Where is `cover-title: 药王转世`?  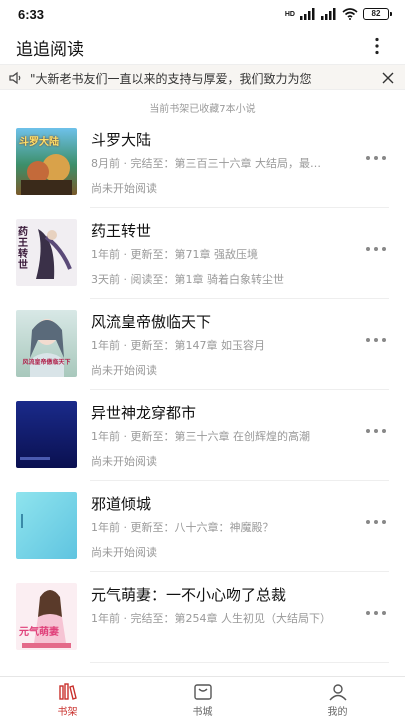
cover-title: 药王转世 is located at coordinates (23, 249).